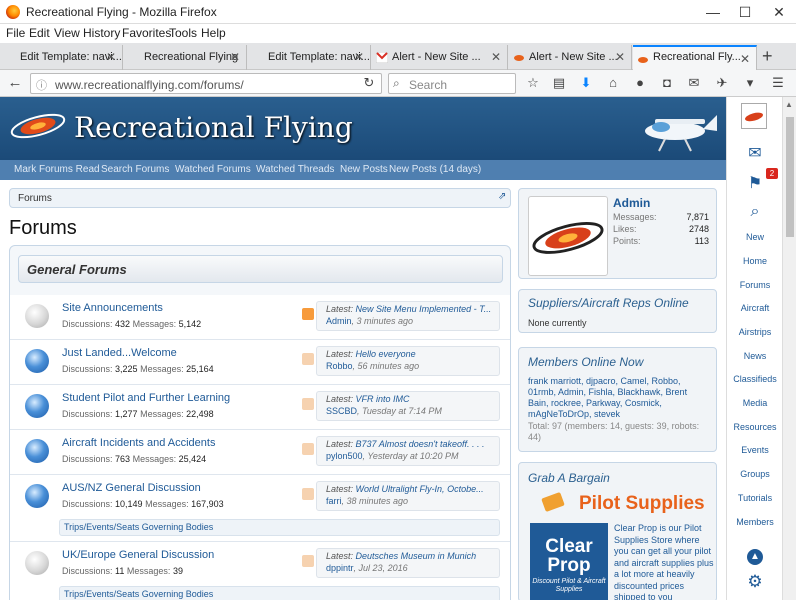 The width and height of the screenshot is (796, 600). I want to click on search-input: ⌕ Search, so click(452, 83).